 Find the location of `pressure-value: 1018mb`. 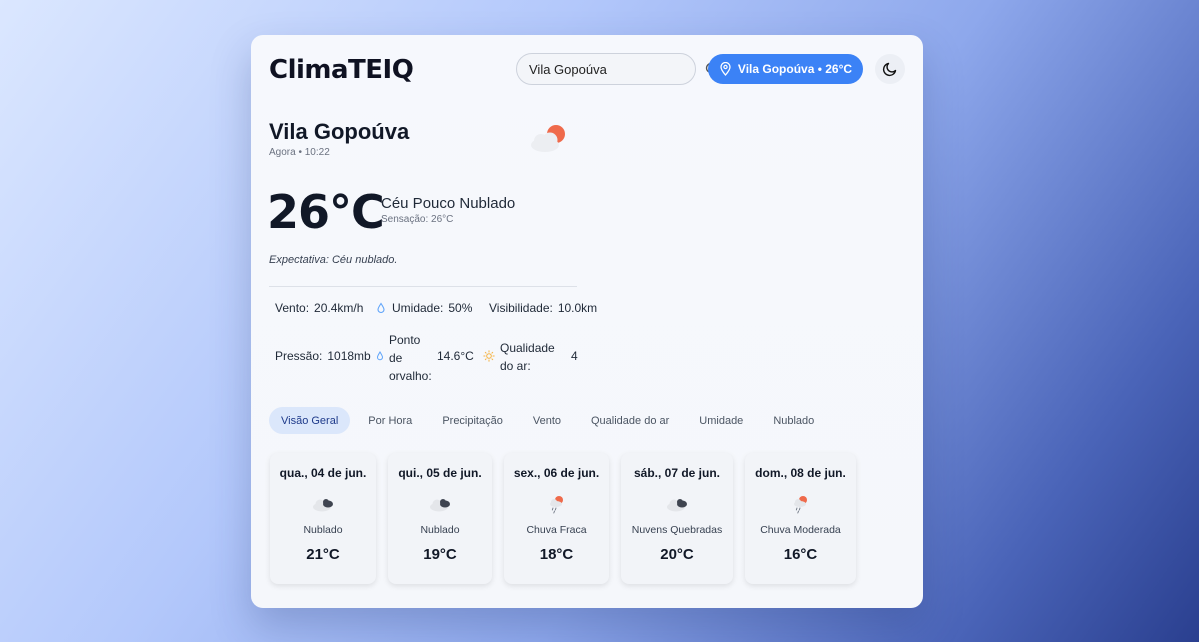

pressure-value: 1018mb is located at coordinates (349, 356).